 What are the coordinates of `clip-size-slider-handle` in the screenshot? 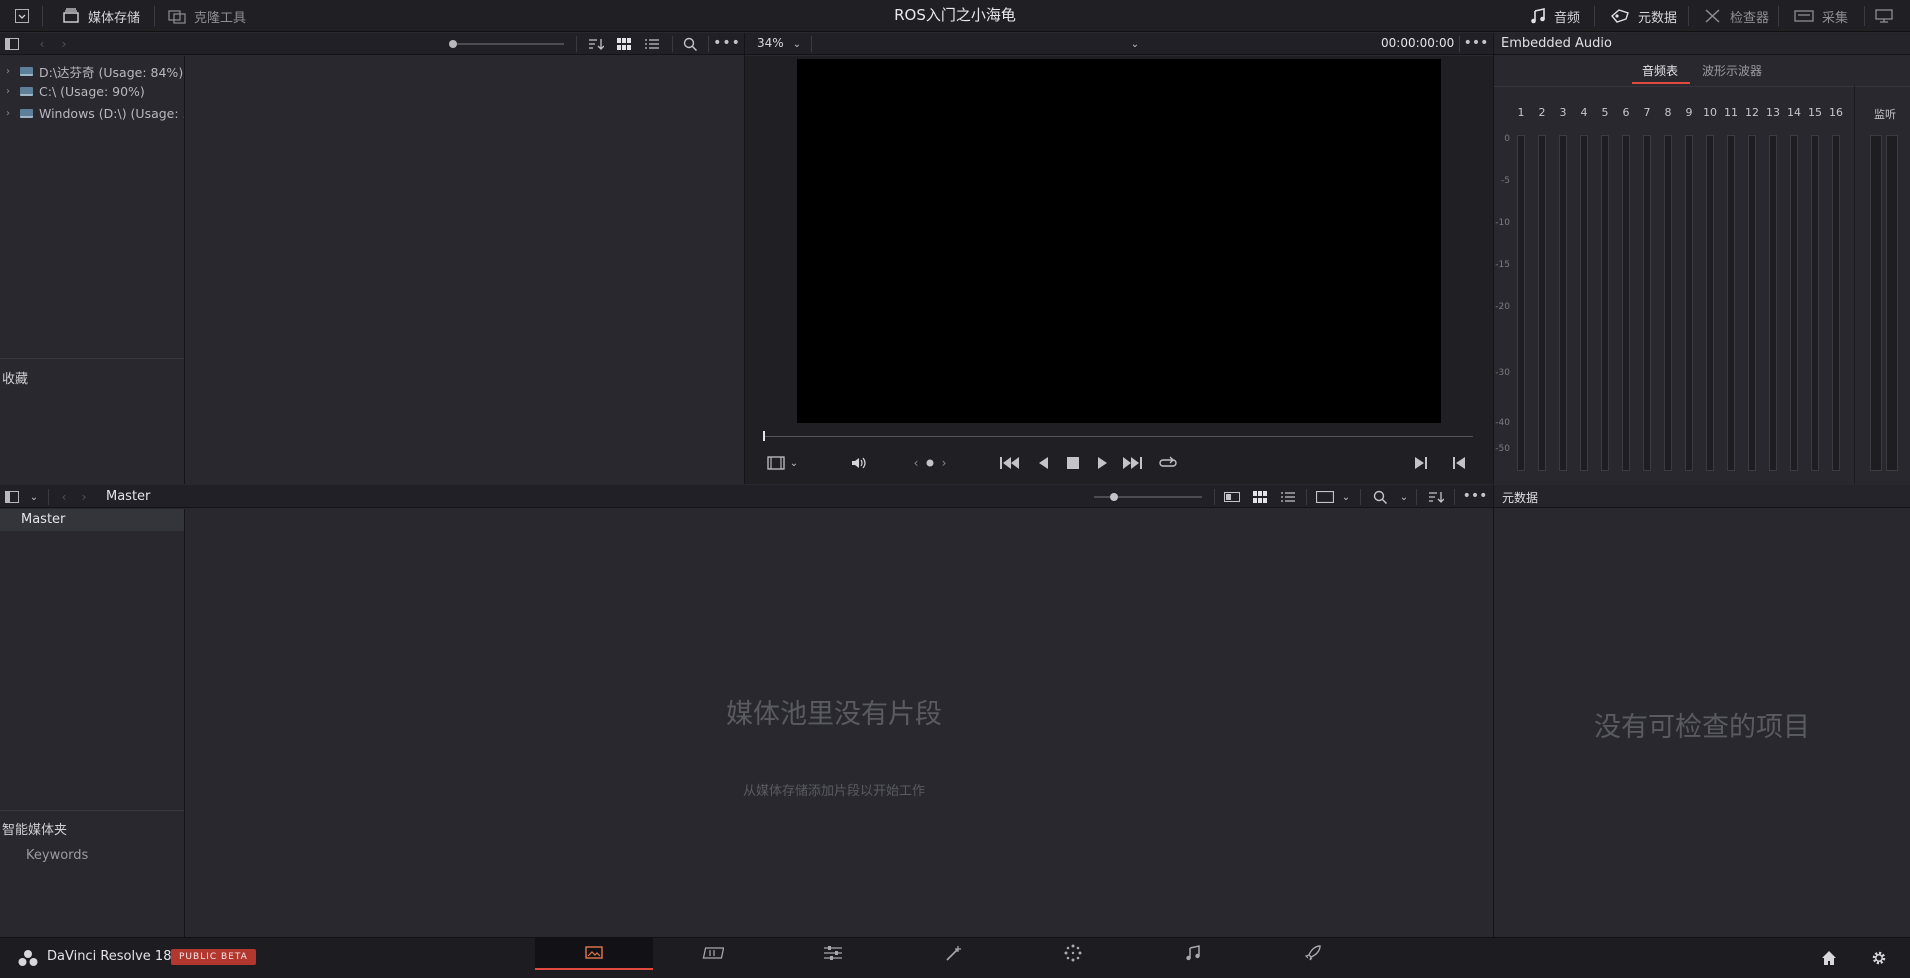 It's located at (1114, 497).